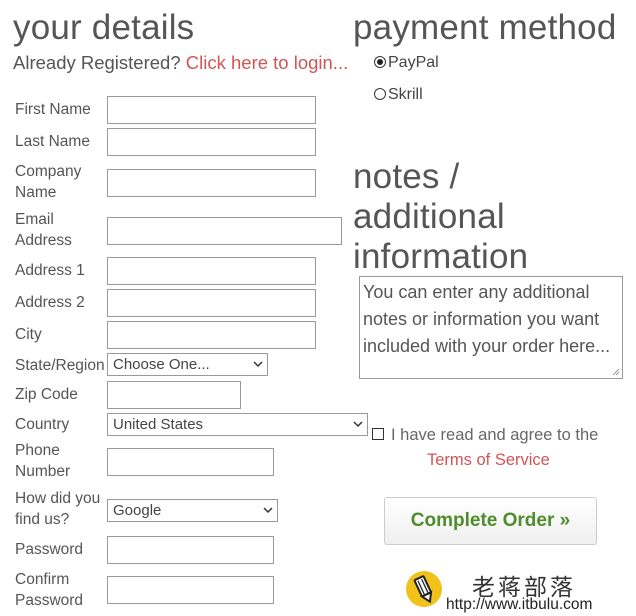 The width and height of the screenshot is (636, 616). I want to click on pencil-logo-icon, so click(424, 589).